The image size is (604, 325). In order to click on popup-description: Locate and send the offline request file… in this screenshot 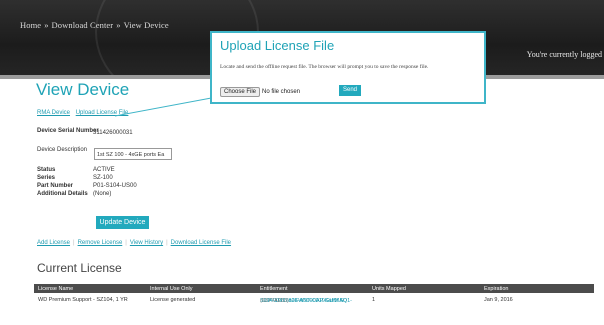, I will do `click(324, 67)`.